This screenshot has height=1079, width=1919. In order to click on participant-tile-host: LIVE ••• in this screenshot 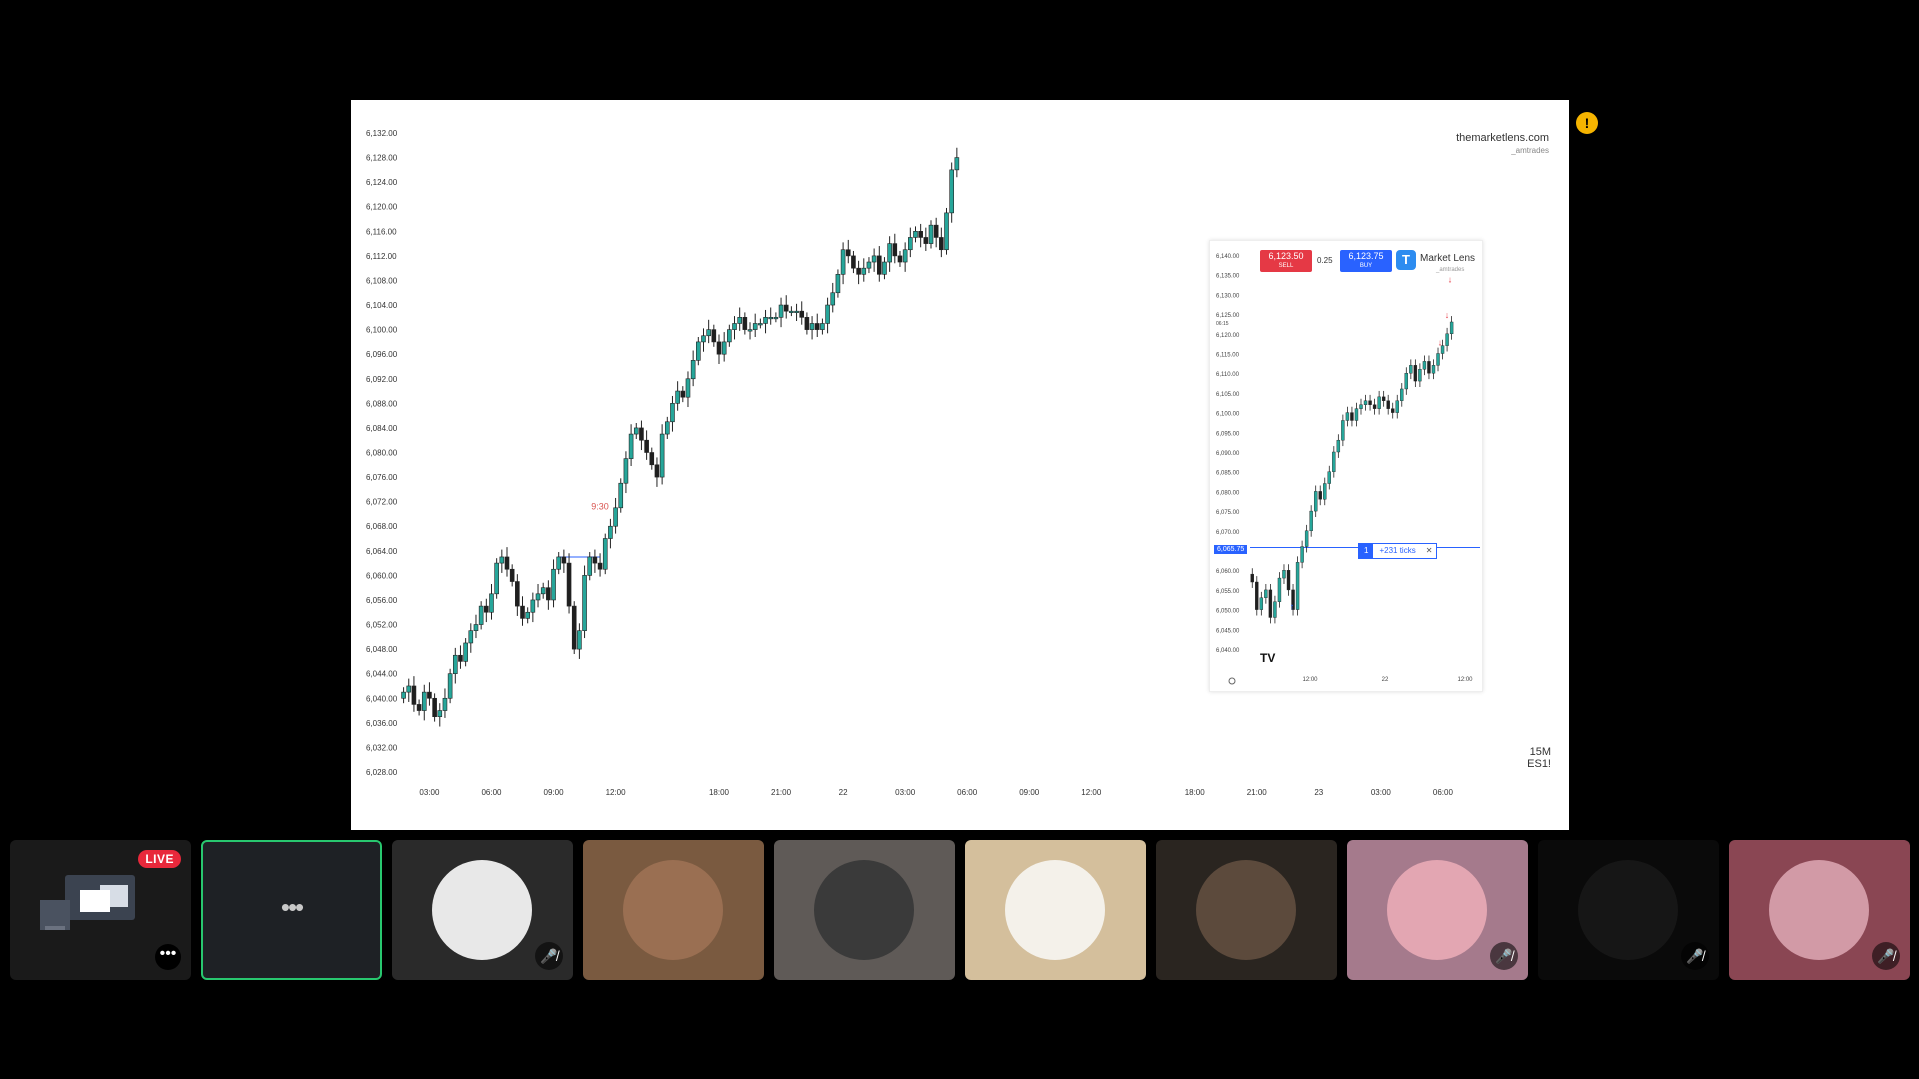, I will do `click(100, 910)`.